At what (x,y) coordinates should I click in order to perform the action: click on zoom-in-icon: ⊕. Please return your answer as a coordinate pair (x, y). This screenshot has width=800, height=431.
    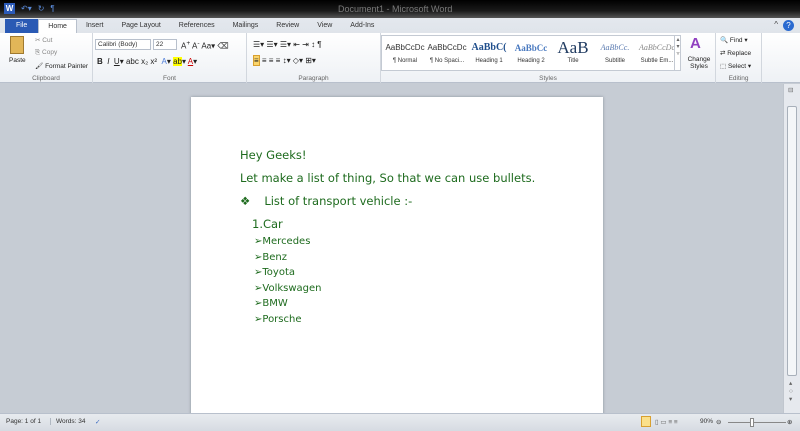
    Looking at the image, I should click on (789, 422).